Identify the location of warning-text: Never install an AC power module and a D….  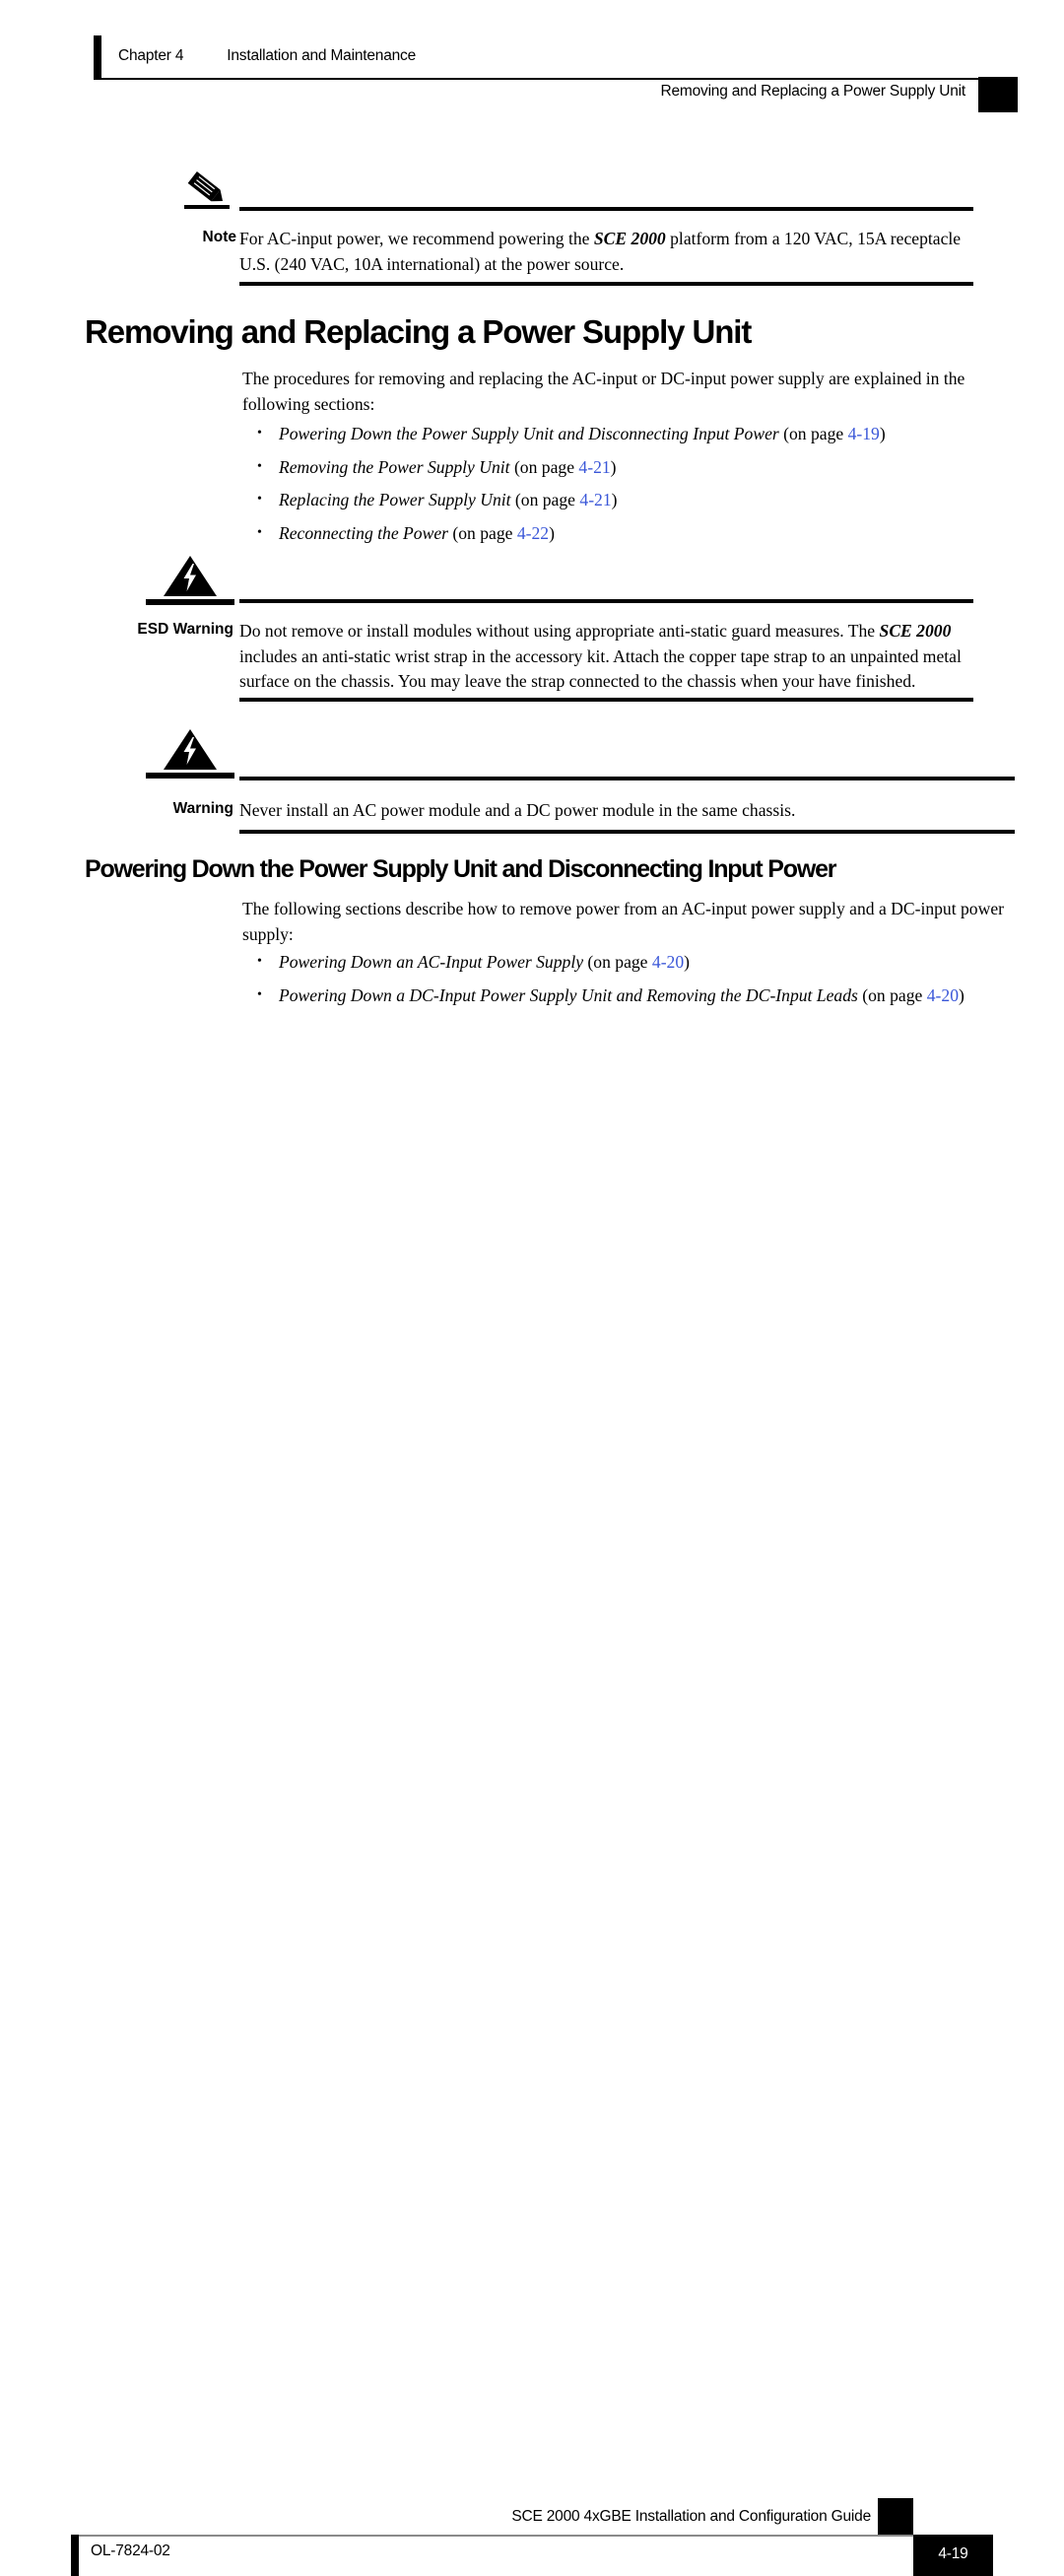
(518, 810).